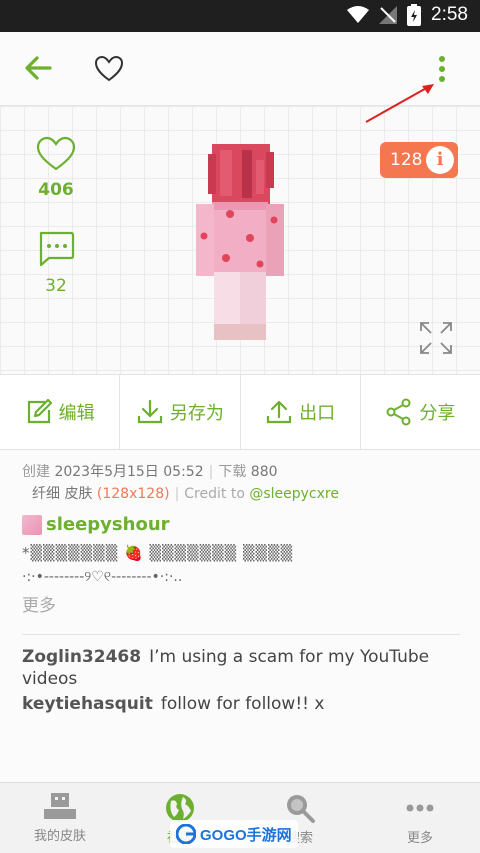 This screenshot has height=853, width=480. I want to click on like-stat: 406, so click(56, 168).